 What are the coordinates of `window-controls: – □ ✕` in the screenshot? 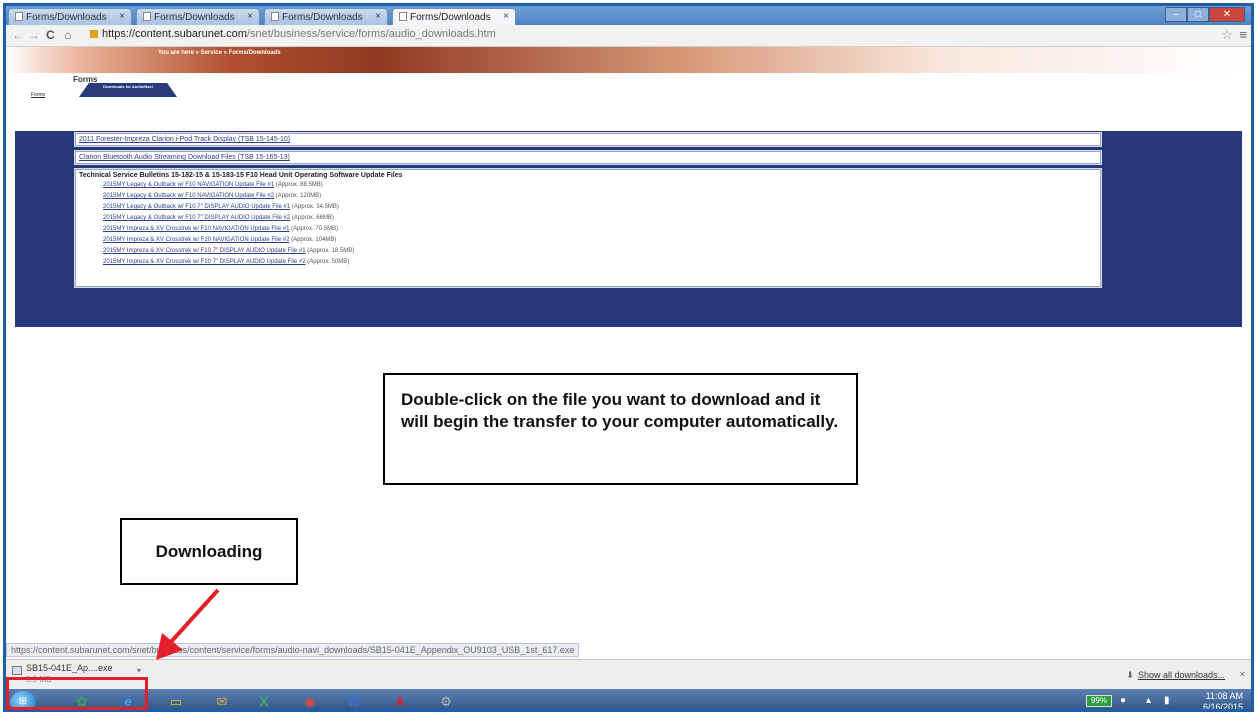 It's located at (1205, 14).